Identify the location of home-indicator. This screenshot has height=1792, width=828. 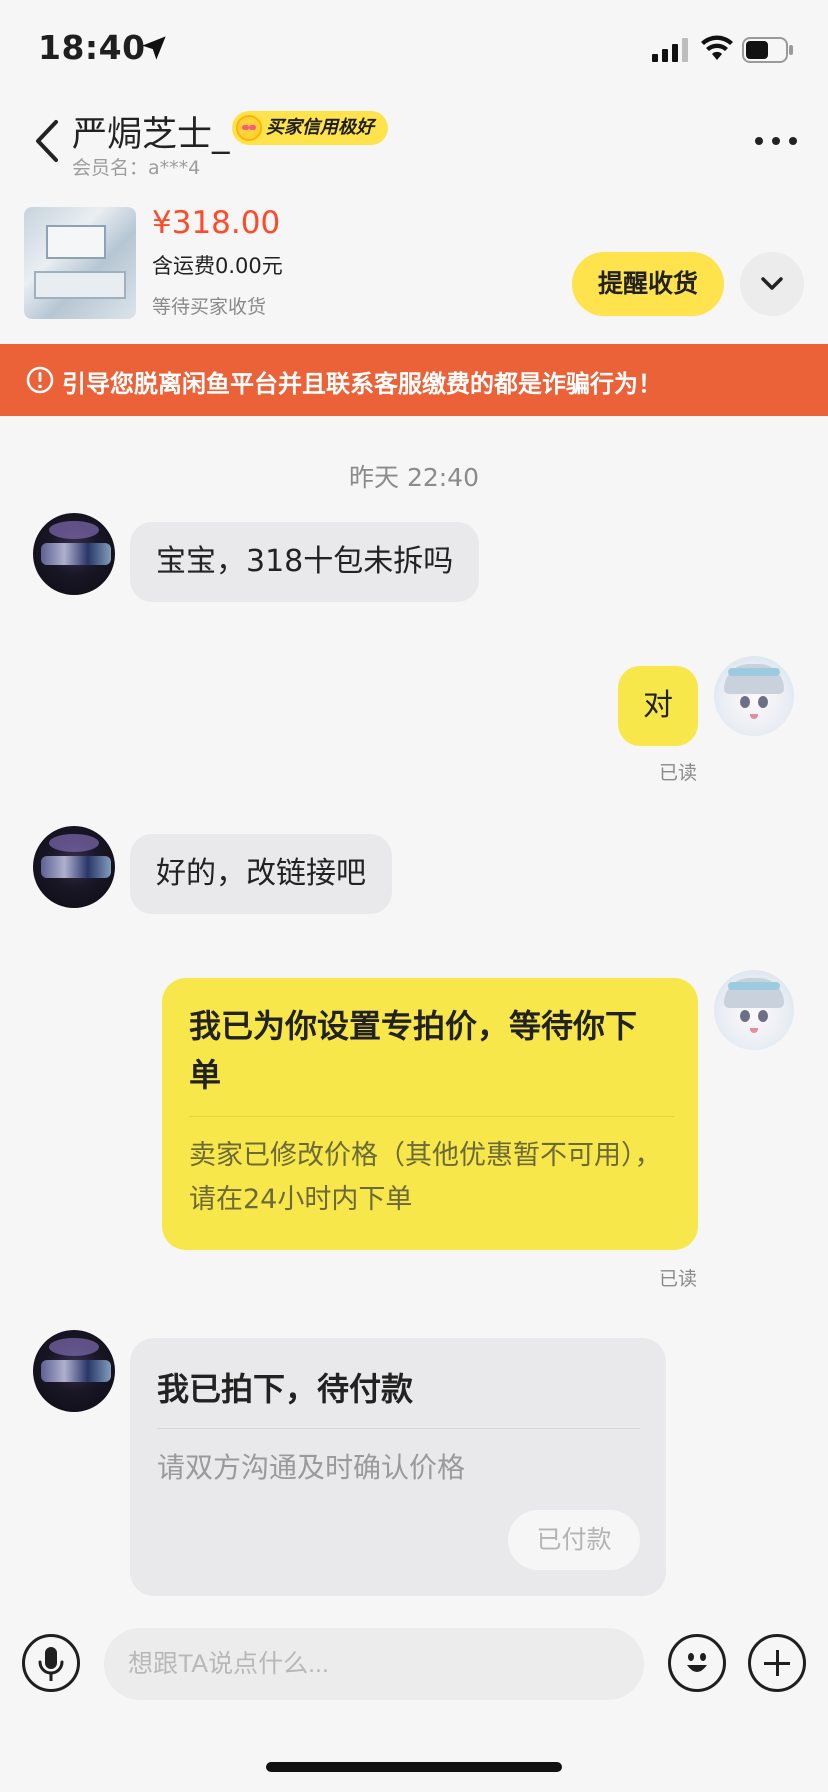
(414, 1767).